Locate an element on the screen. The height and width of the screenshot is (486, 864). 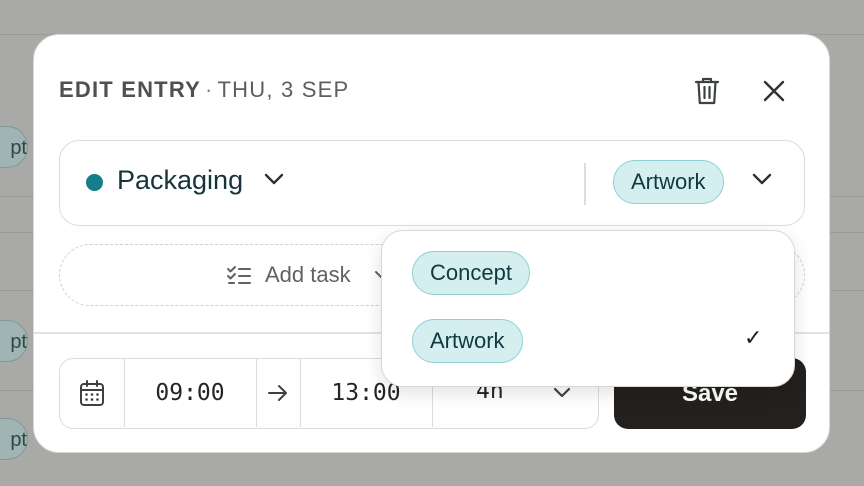
delete-button is located at coordinates (707, 91).